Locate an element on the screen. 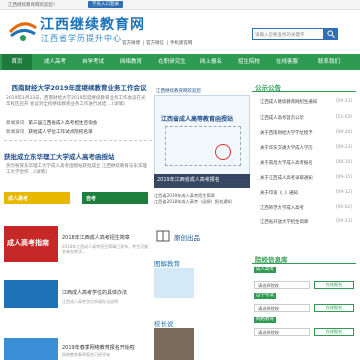  news-item: 新闻资讯 第三届江西省成人高考招生咨询会 is located at coordinates (51, 123).